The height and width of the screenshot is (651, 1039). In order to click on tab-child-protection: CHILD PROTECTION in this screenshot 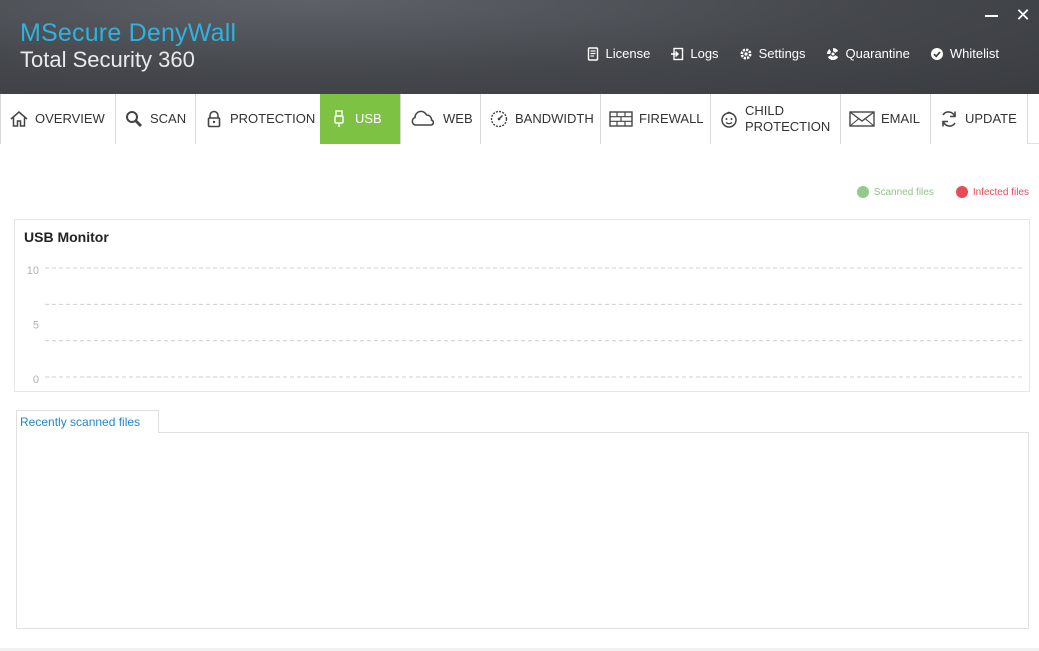, I will do `click(775, 119)`.